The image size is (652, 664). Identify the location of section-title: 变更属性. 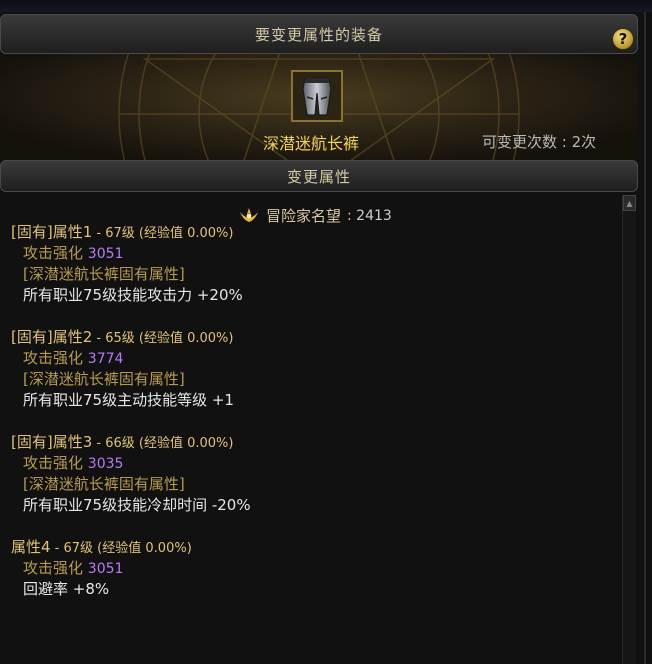
(318, 176).